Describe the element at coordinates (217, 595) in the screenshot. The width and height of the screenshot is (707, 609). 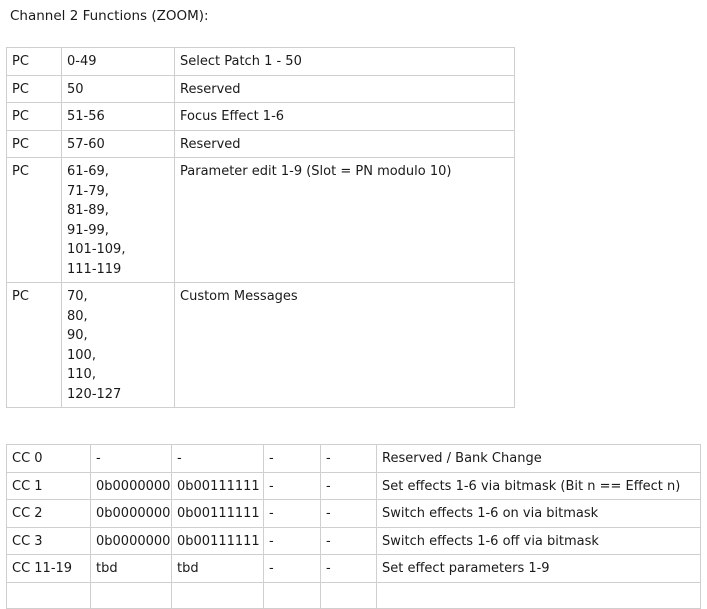
I see `cc-max-cell` at that location.